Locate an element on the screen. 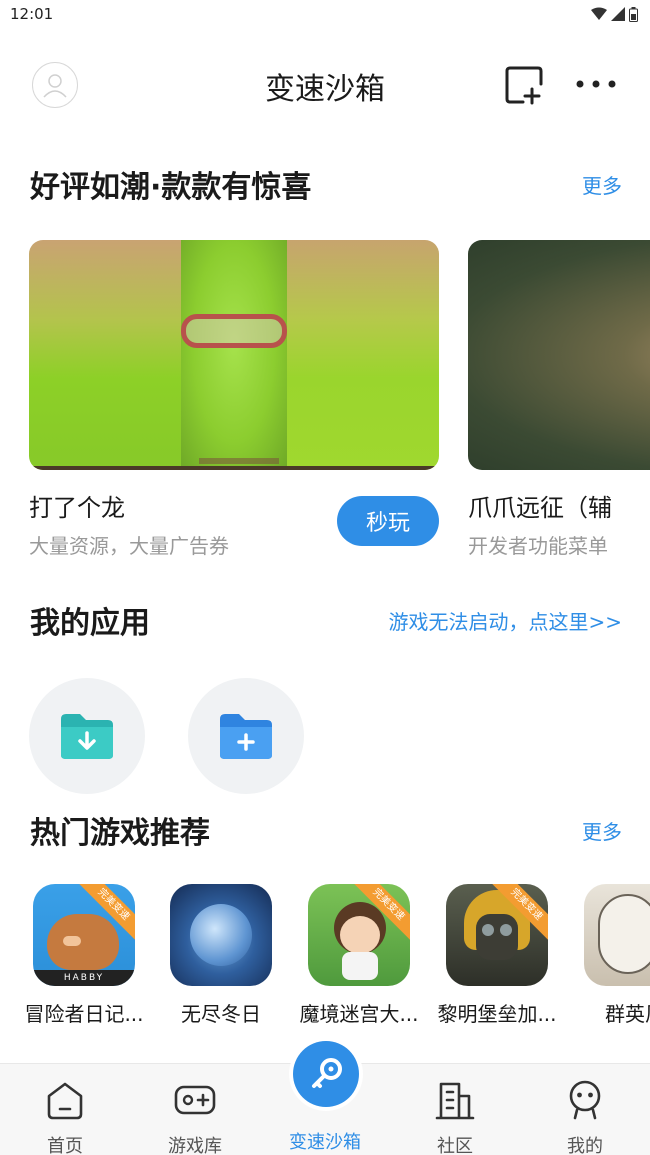  section-title-featured: 好评如潮·款款有惊喜 is located at coordinates (171, 187).